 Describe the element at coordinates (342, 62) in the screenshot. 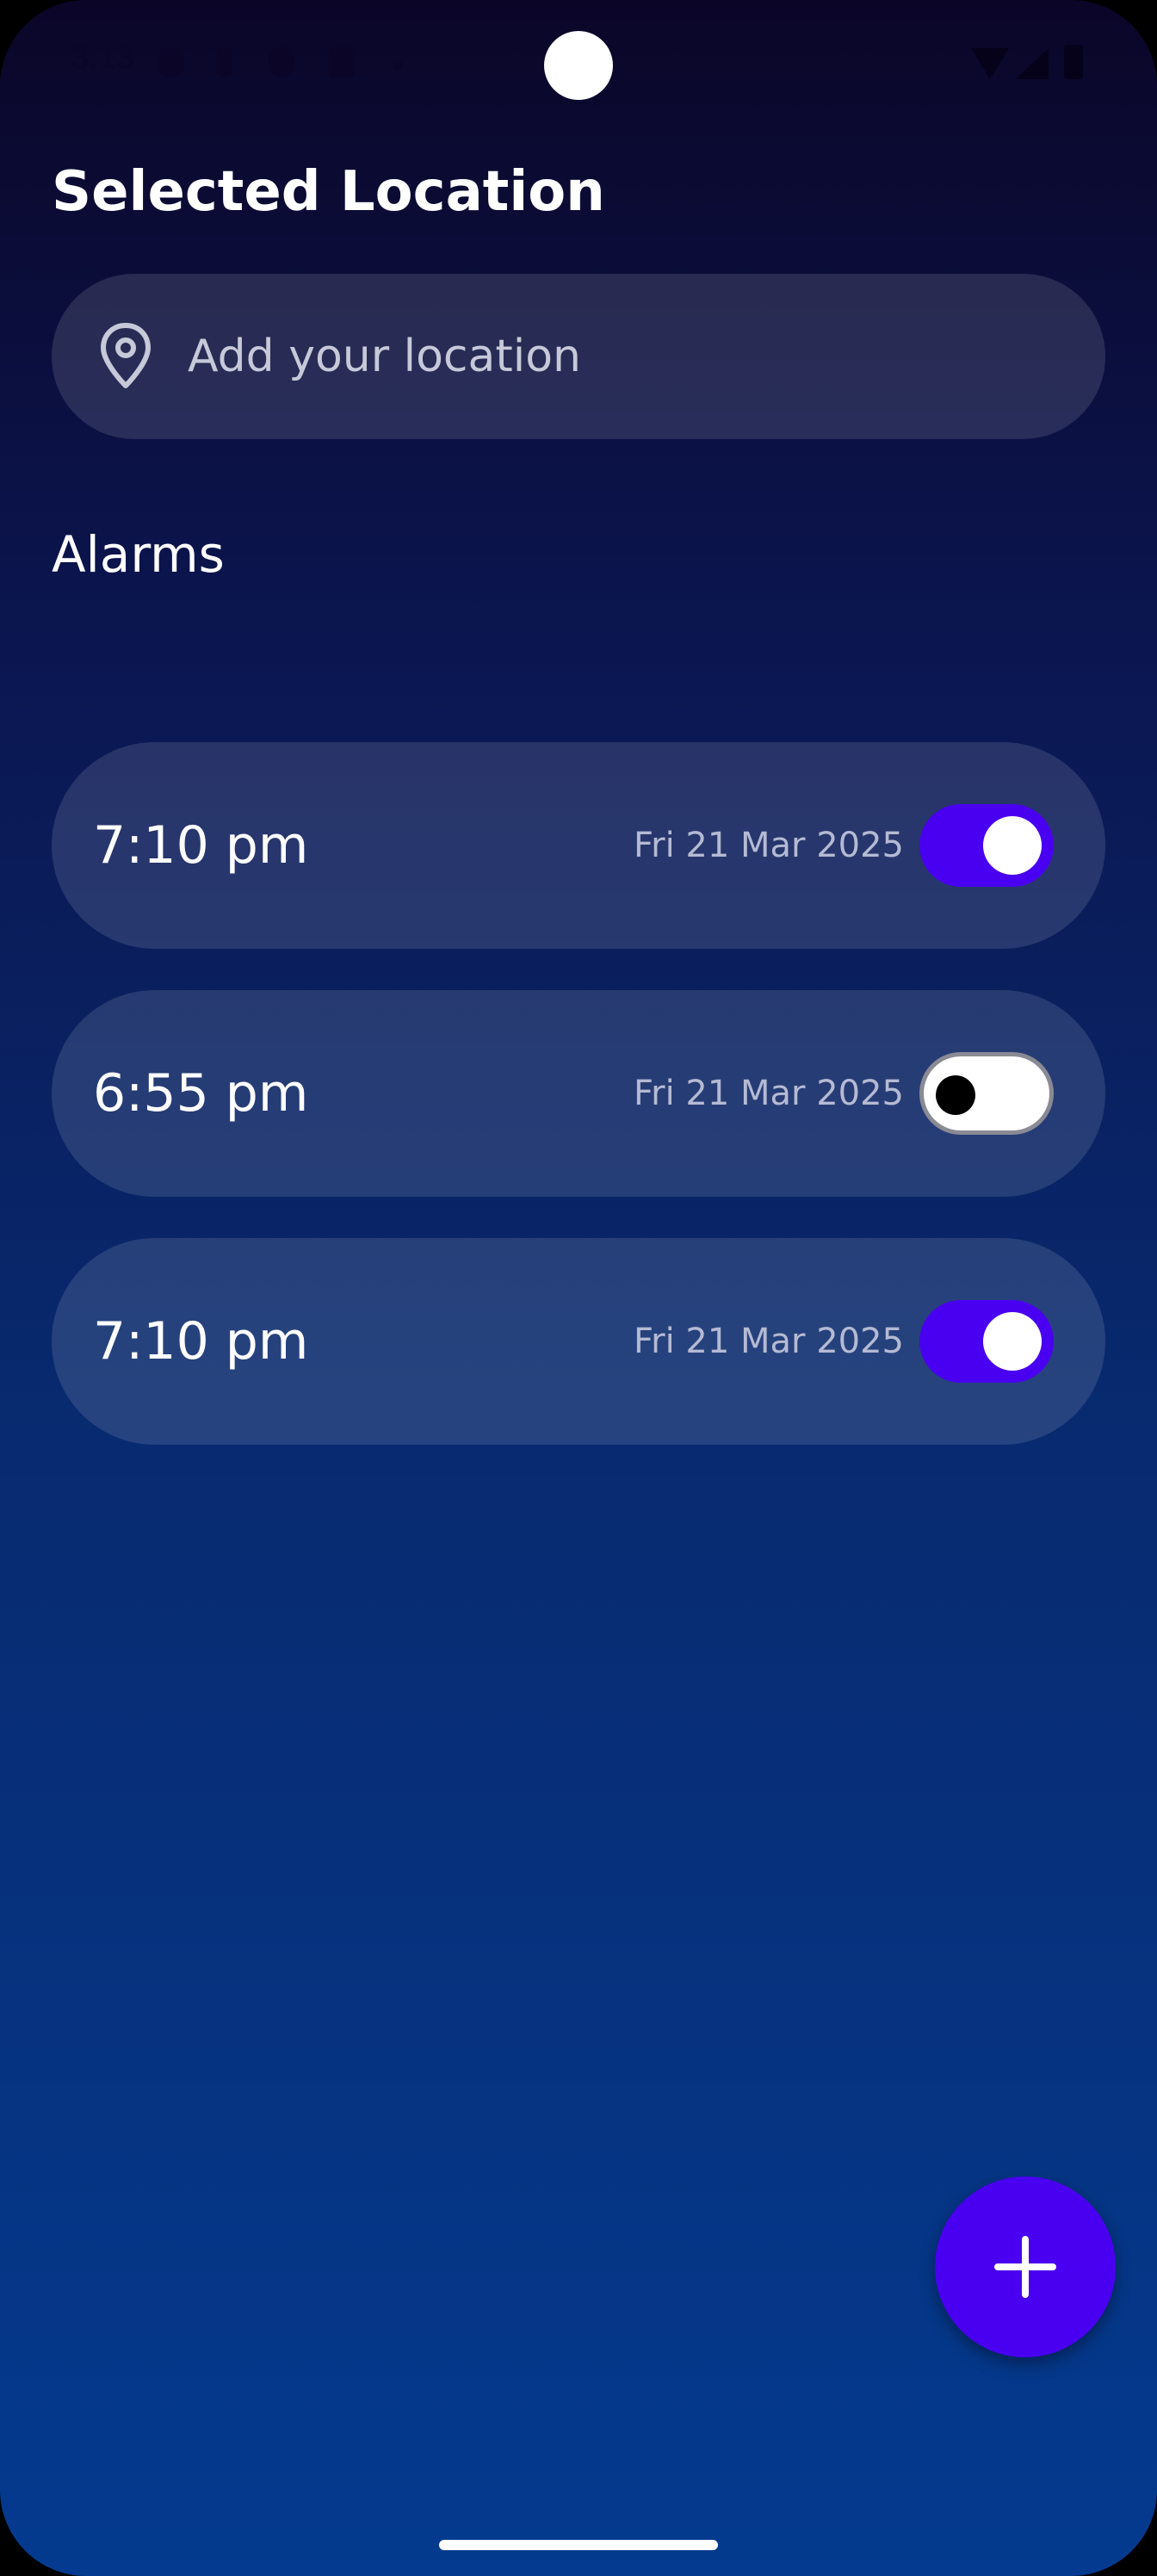

I see `sd-card-icon` at that location.